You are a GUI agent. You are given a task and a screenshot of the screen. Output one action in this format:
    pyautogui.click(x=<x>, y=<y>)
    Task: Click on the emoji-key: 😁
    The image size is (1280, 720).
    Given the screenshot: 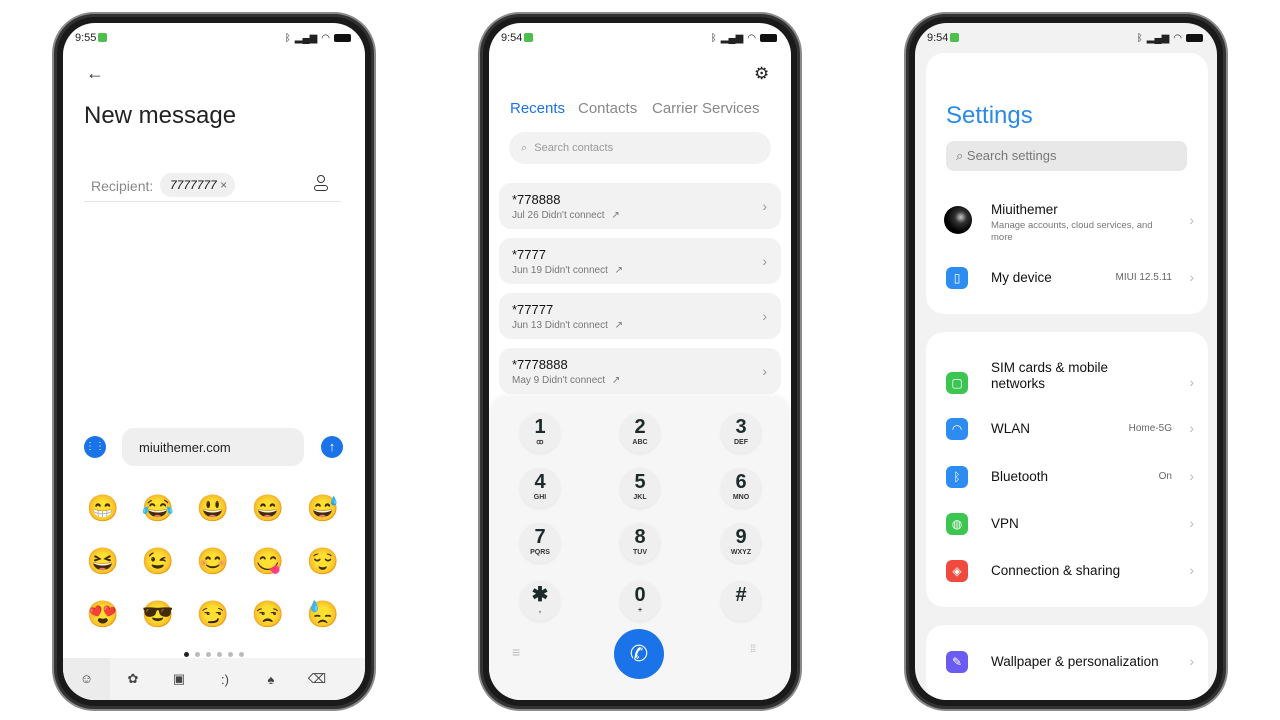 What is the action you would take?
    pyautogui.click(x=103, y=508)
    